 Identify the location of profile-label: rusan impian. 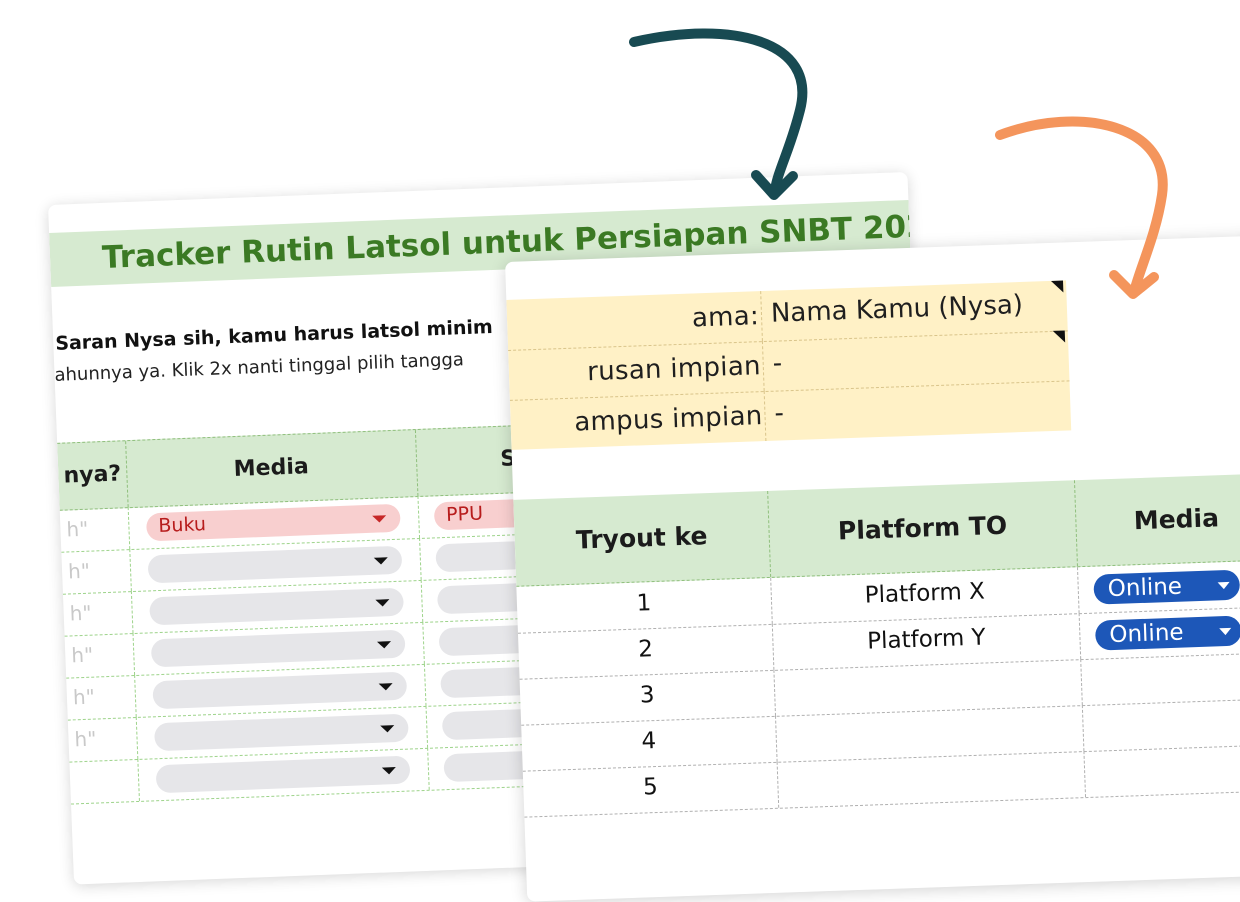
(674, 369).